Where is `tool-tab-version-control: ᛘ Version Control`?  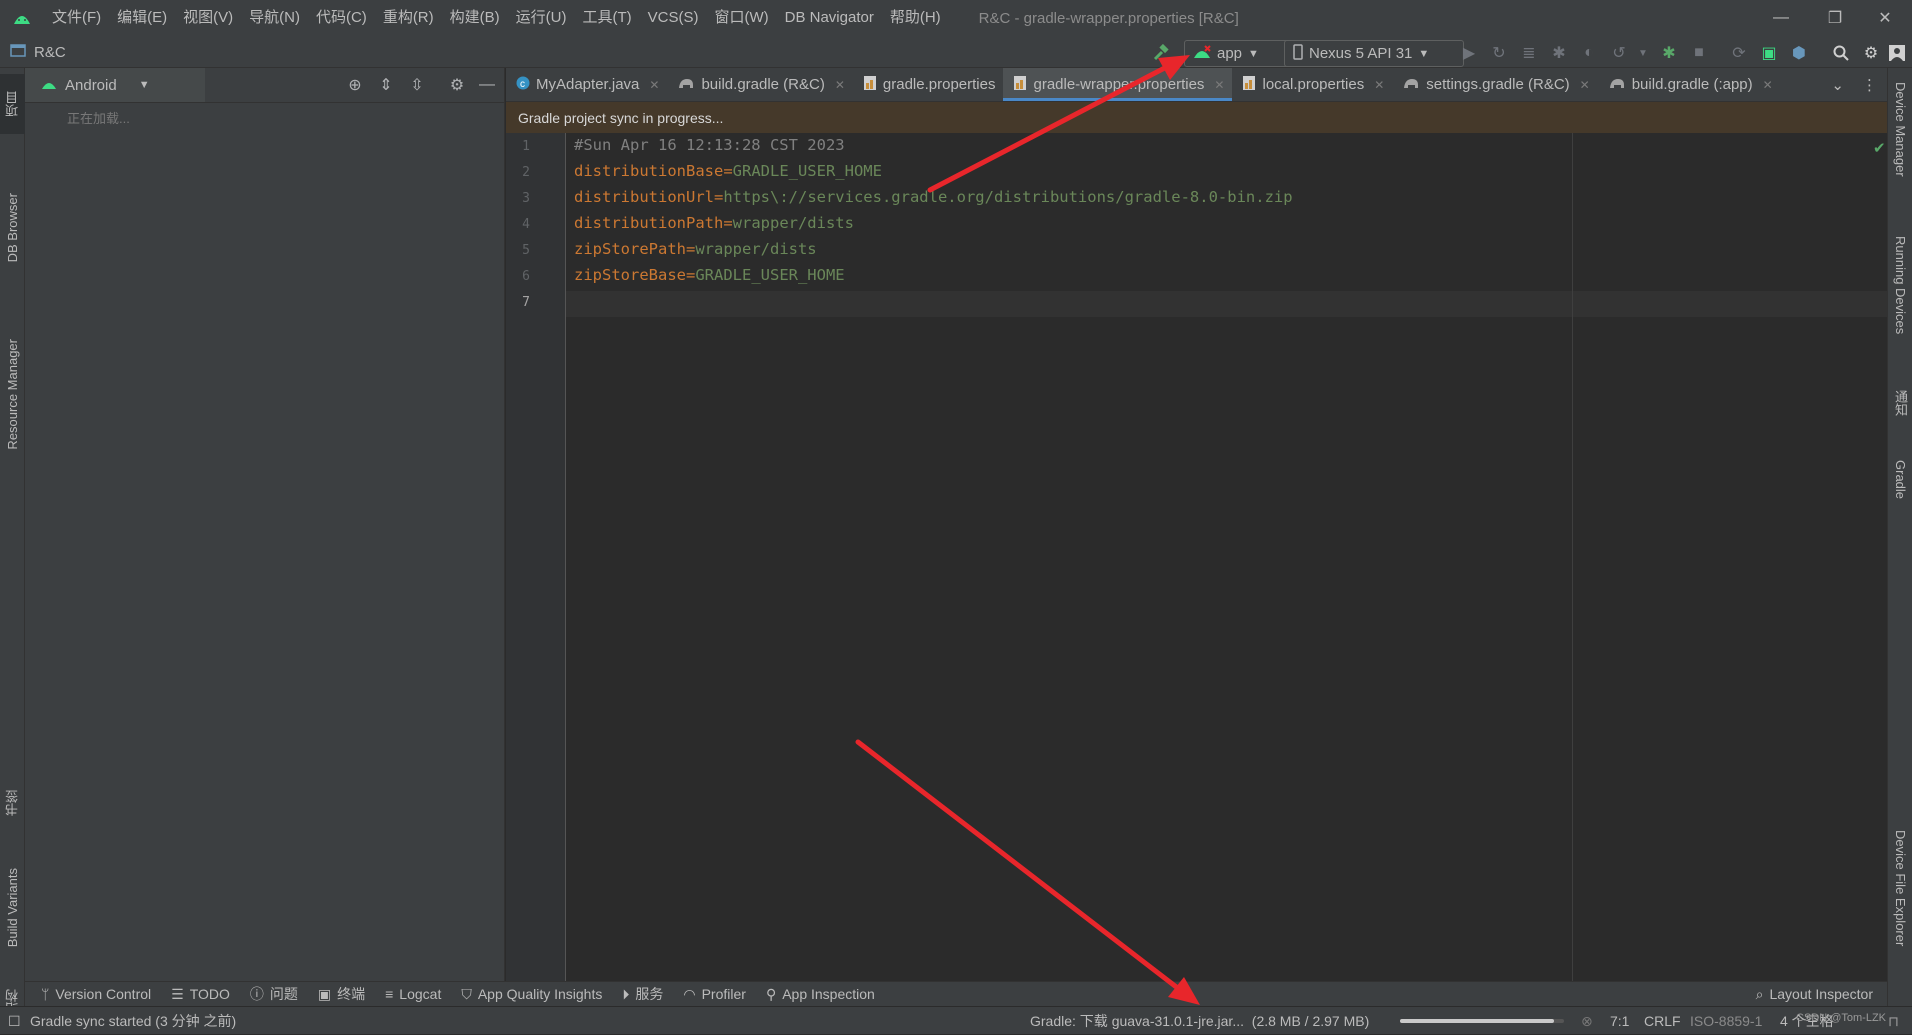 tool-tab-version-control: ᛘ Version Control is located at coordinates (93, 994).